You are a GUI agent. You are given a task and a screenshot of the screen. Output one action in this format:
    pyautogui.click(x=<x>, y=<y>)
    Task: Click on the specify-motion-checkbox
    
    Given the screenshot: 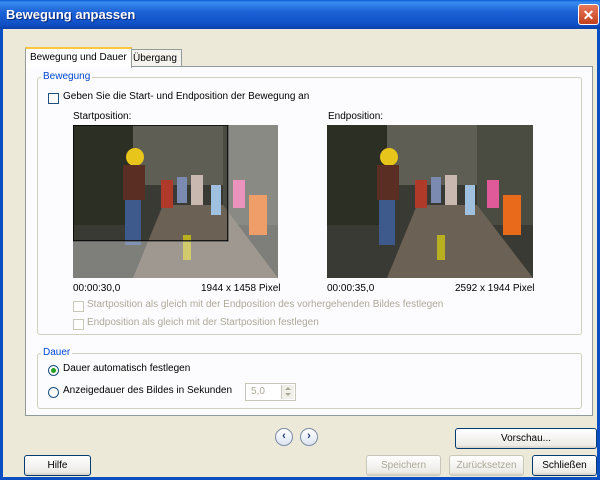 What is the action you would take?
    pyautogui.click(x=53, y=98)
    